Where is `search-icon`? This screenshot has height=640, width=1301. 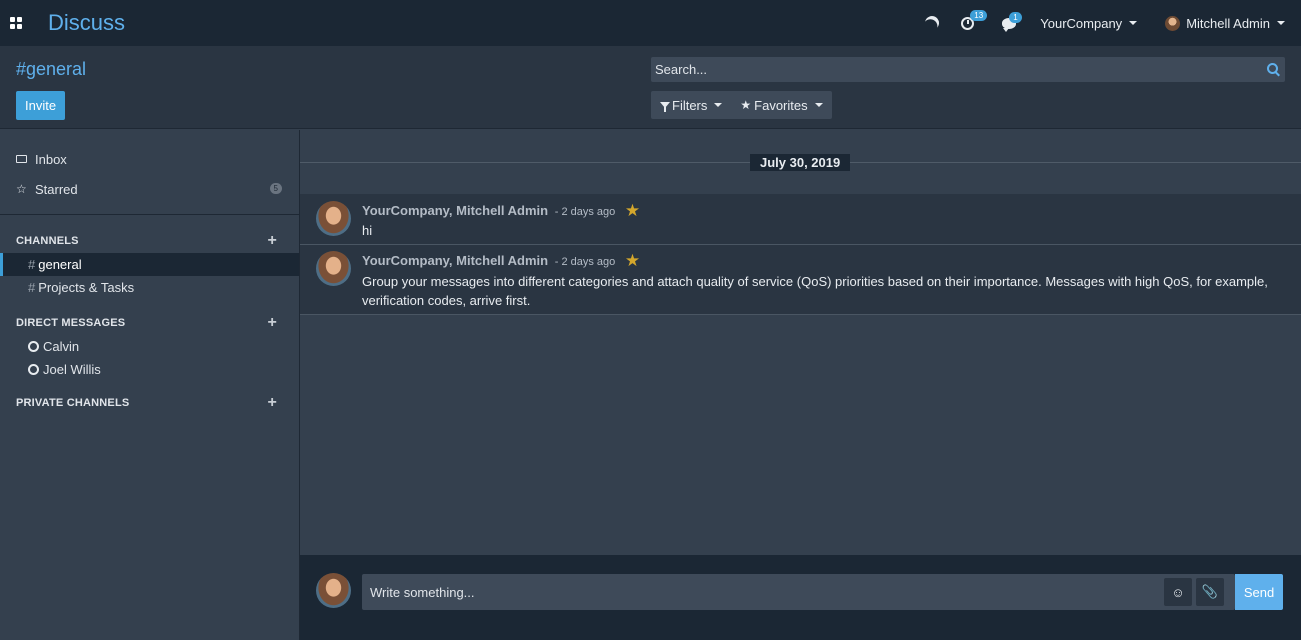
search-icon is located at coordinates (1272, 68).